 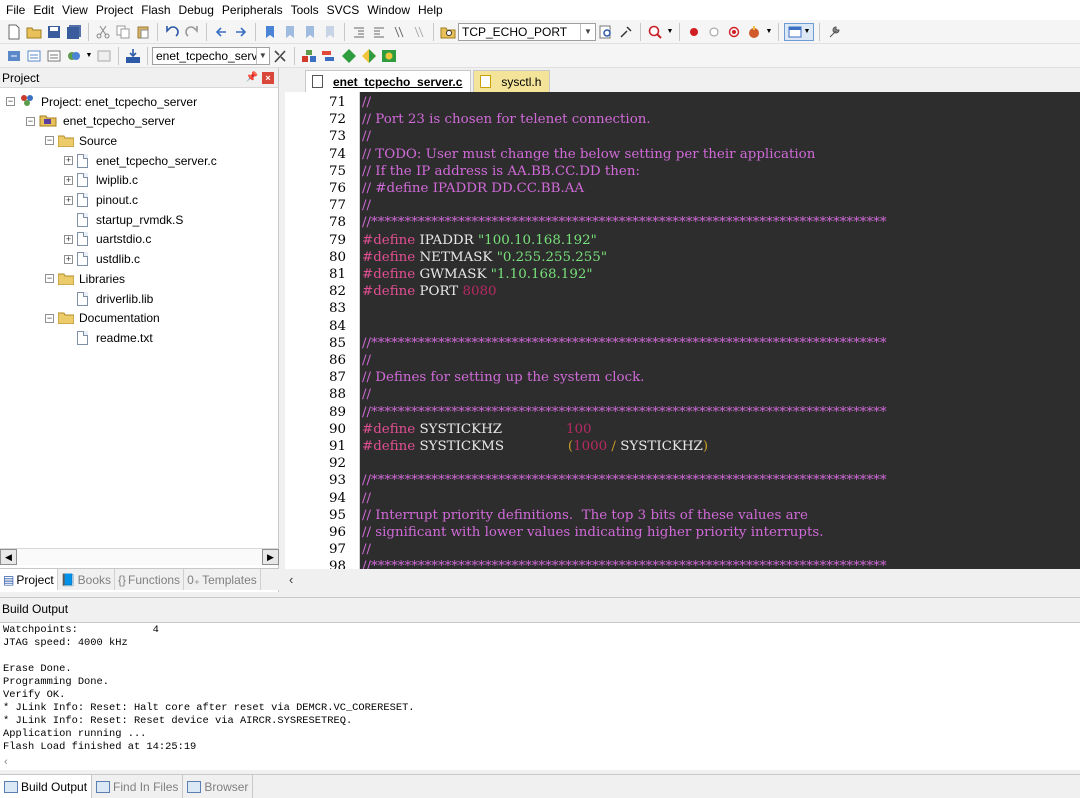 I want to click on navigate-forward-icon, so click(x=241, y=32).